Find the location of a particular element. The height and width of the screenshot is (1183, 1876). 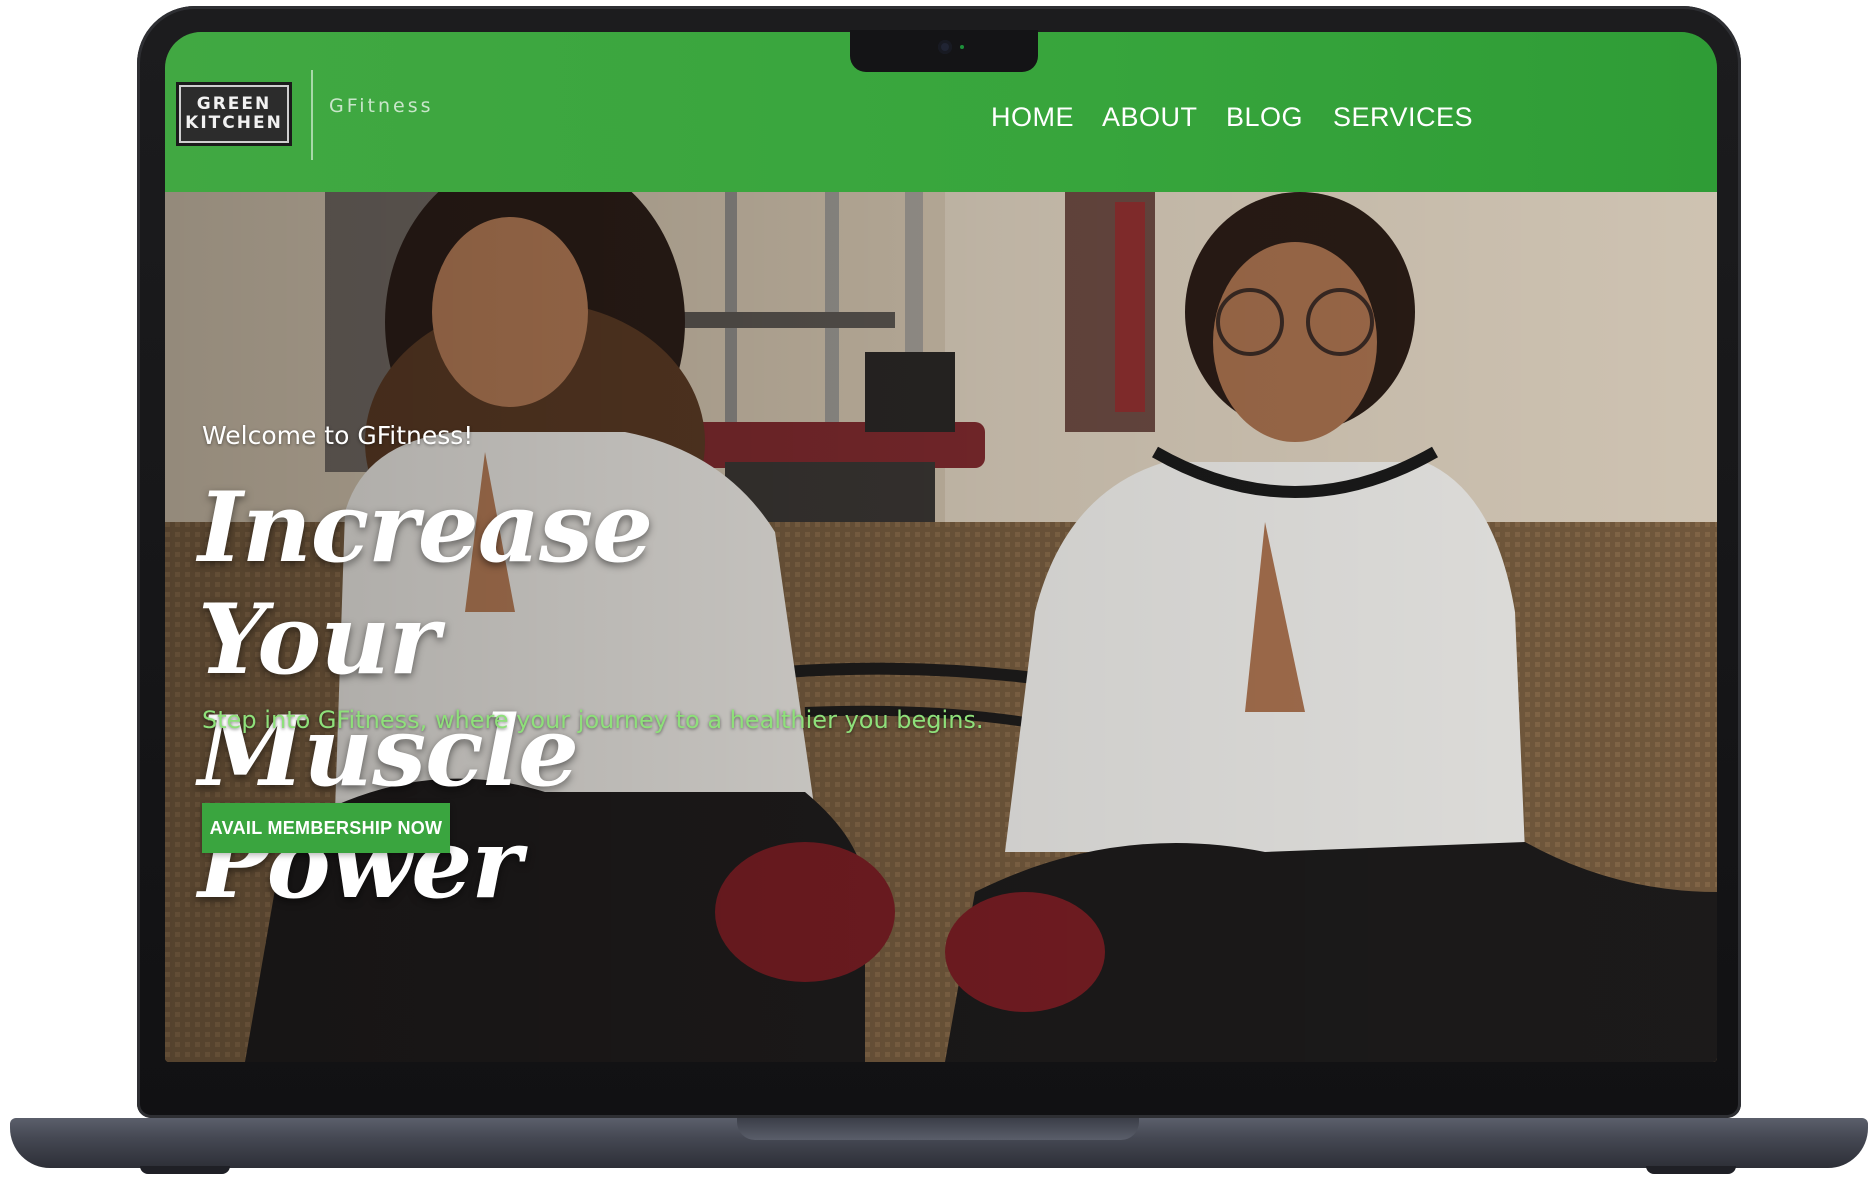

nav-about: ABOUT is located at coordinates (1150, 117).